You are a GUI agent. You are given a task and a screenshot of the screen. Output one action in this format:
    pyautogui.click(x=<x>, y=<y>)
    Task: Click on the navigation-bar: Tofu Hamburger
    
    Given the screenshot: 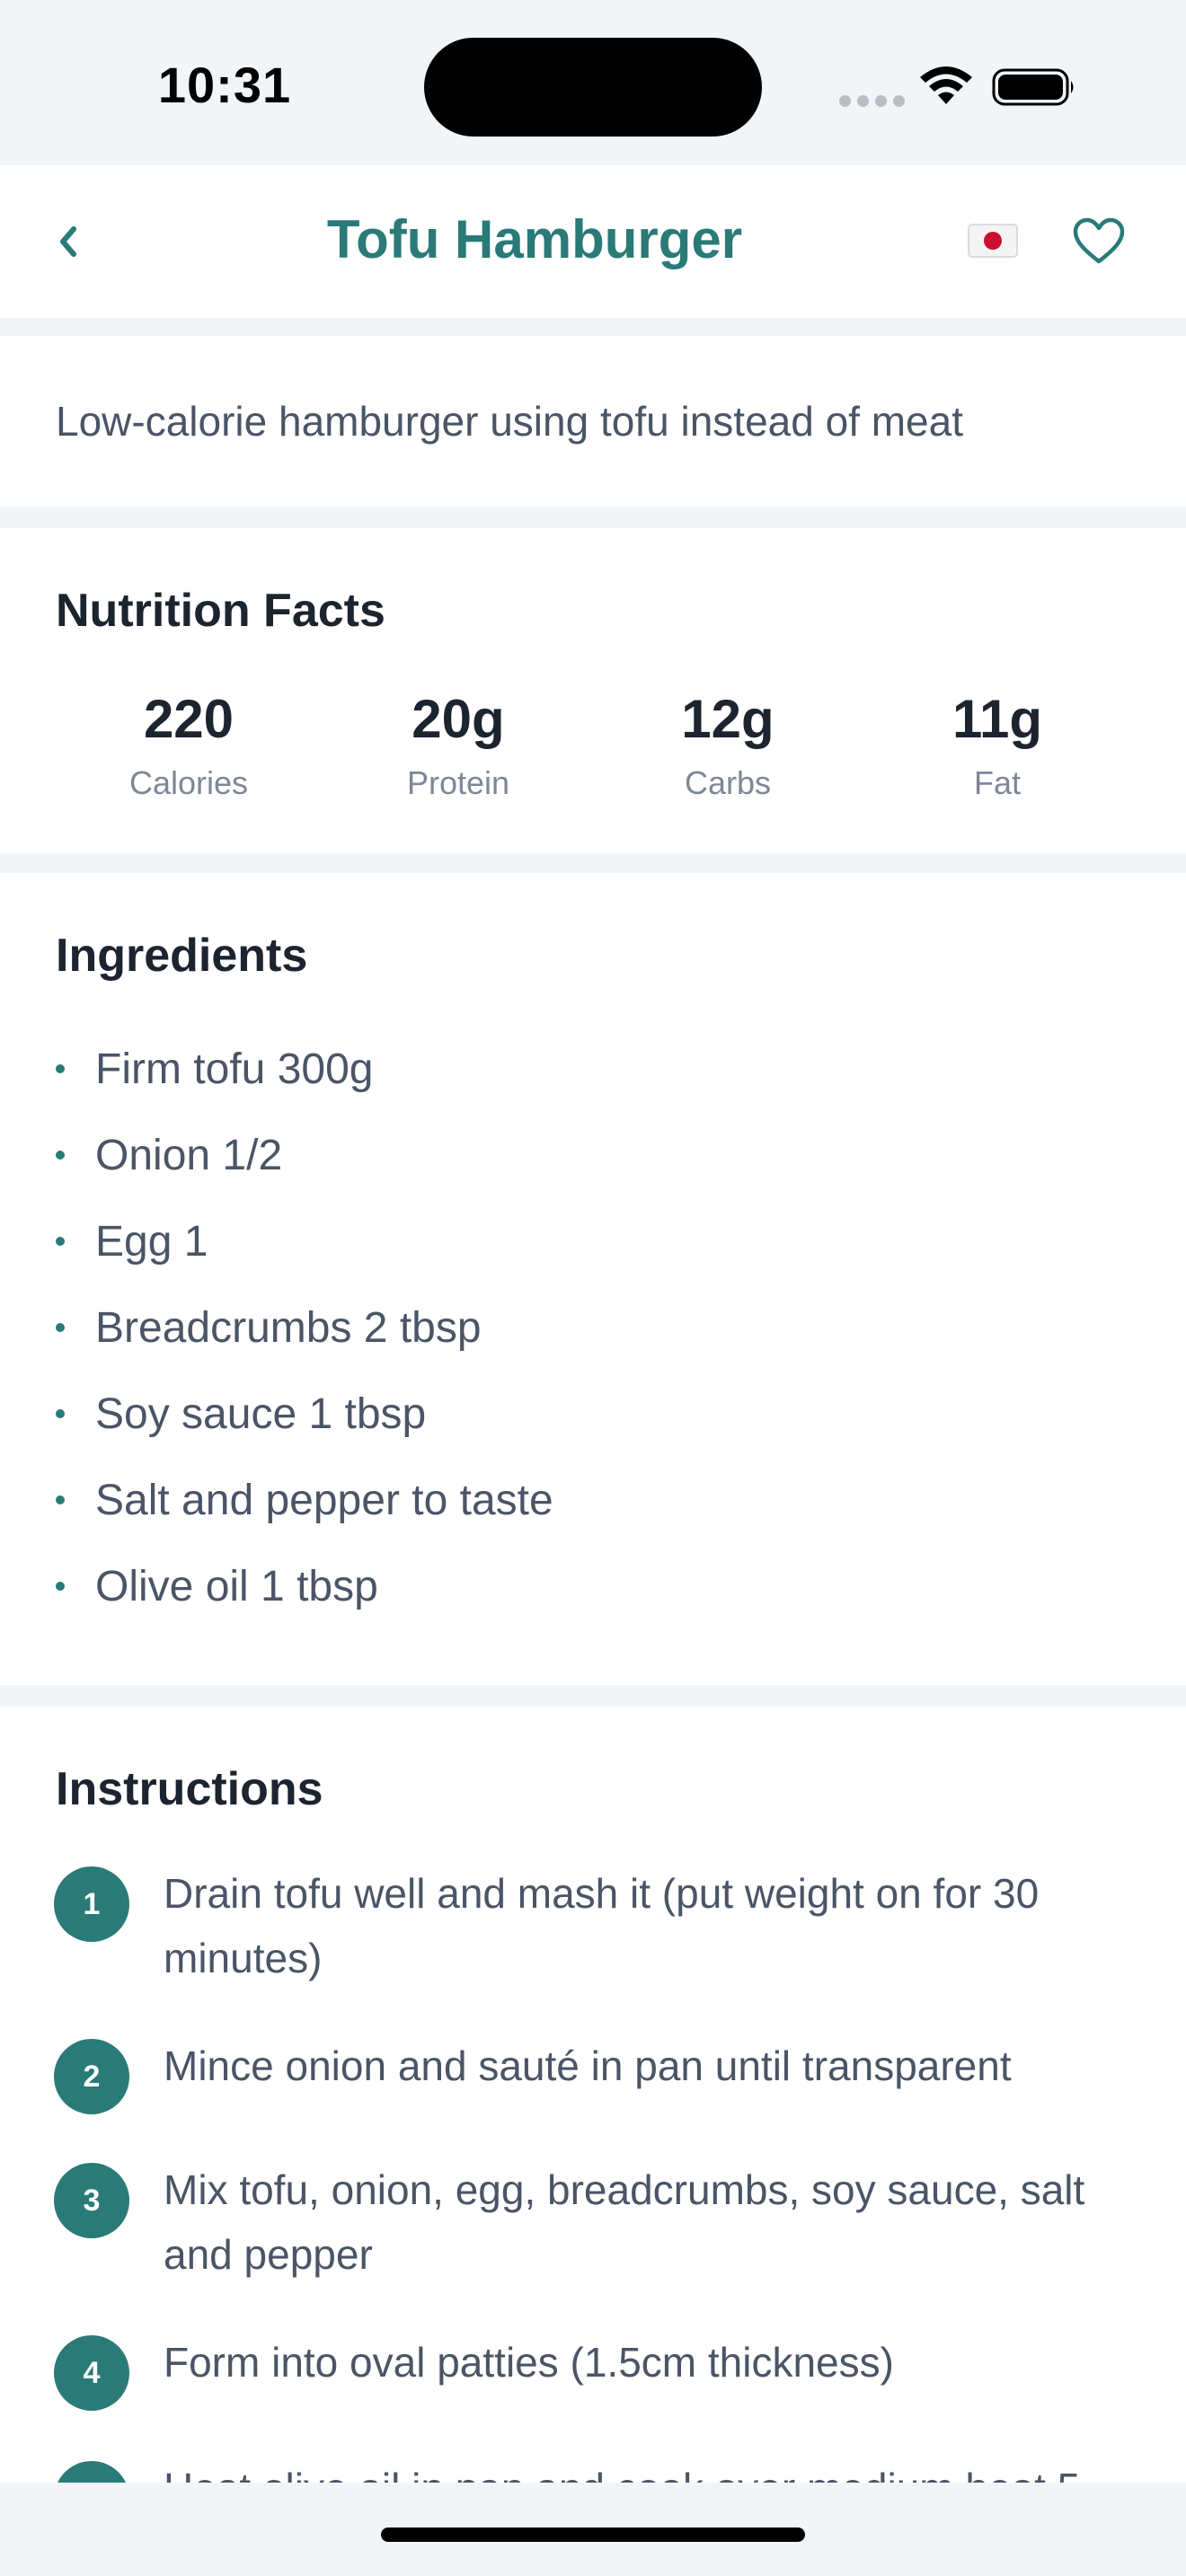 What is the action you would take?
    pyautogui.click(x=593, y=241)
    